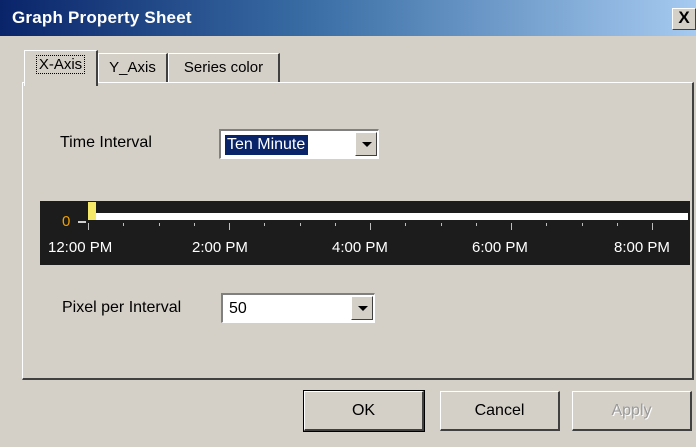 This screenshot has width=696, height=447. Describe the element at coordinates (298, 308) in the screenshot. I see `pixel-per-interval-select: 50` at that location.